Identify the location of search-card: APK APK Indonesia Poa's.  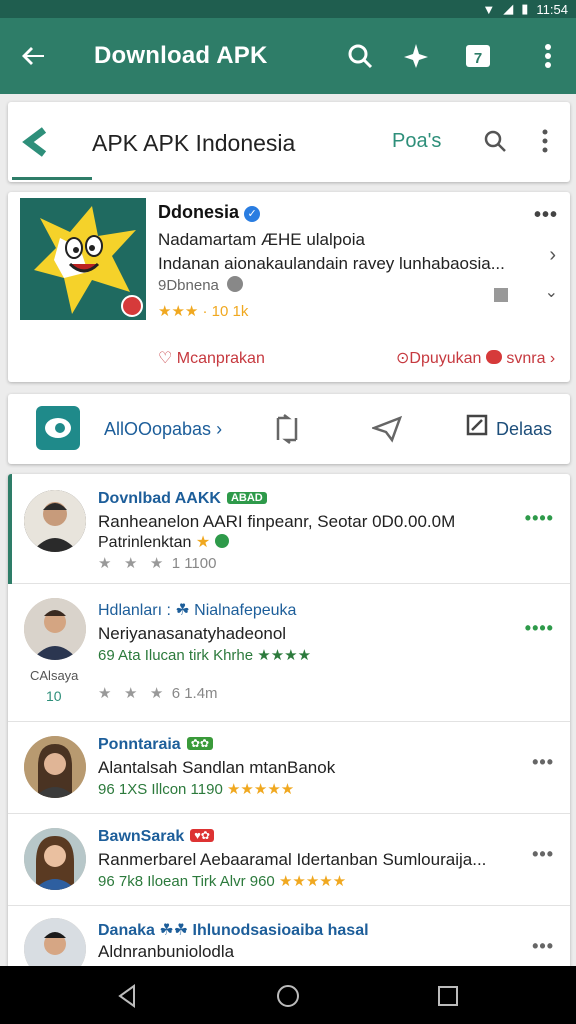
(289, 142).